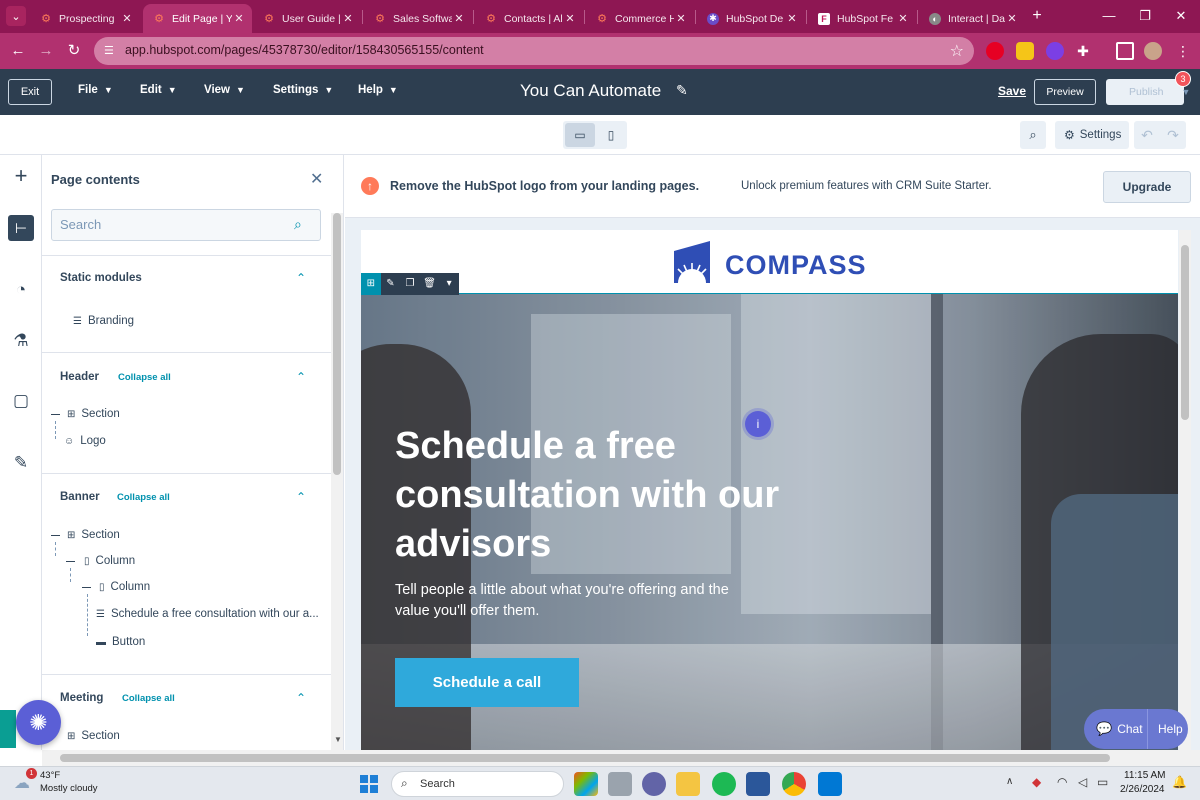 The height and width of the screenshot is (800, 1200). I want to click on assistant-launcher-icon: ✺, so click(38, 722).